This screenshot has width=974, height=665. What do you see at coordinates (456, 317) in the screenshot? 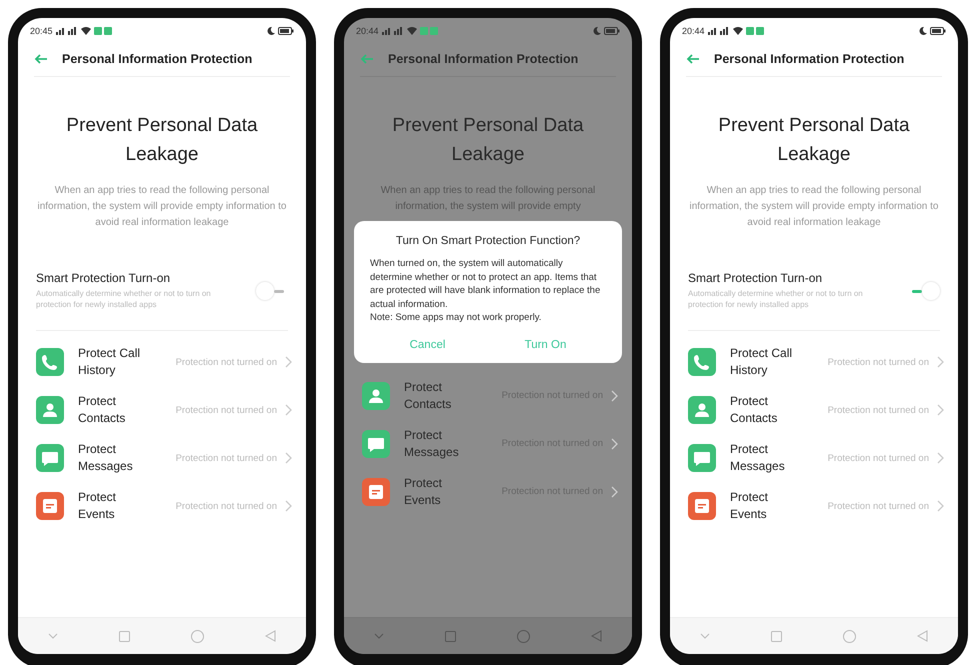
I see `dialog-message: Note: Some apps may not work properly.` at bounding box center [456, 317].